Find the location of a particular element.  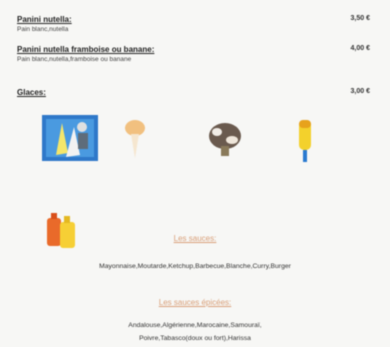

sauces-heading: Les sauces: is located at coordinates (195, 237).